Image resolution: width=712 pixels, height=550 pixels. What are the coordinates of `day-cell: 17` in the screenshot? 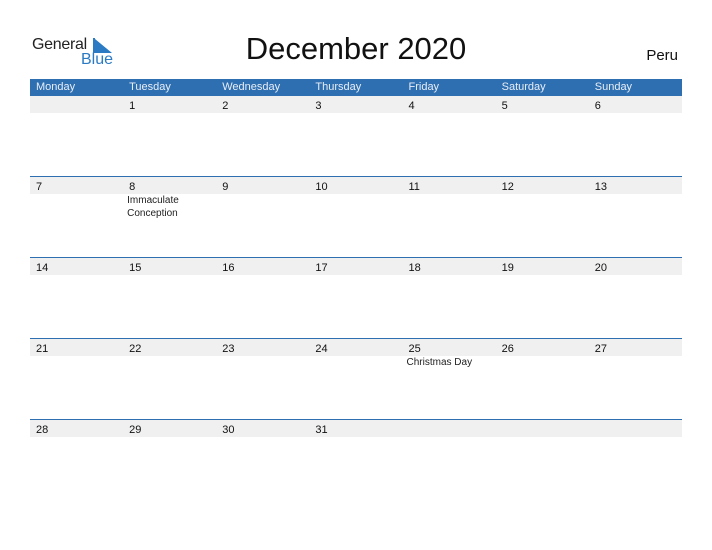 It's located at (355, 266).